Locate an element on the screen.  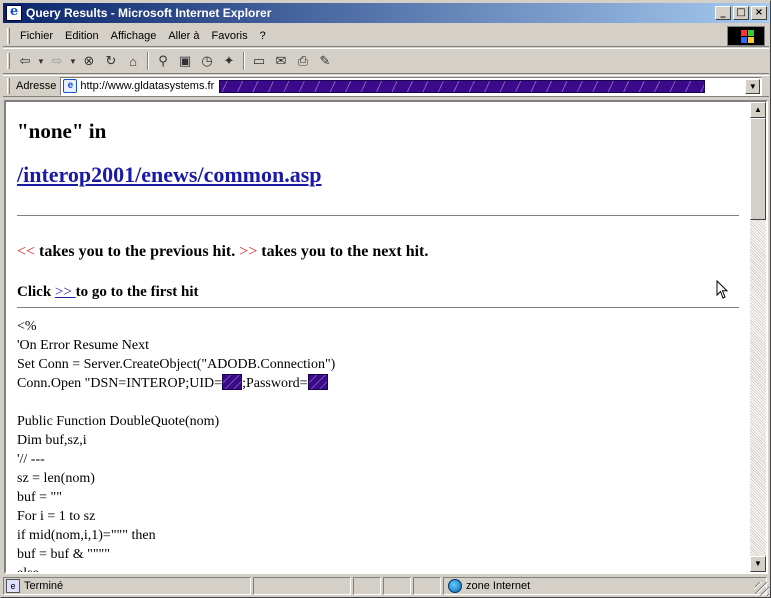
menu-favoris: Favoris is located at coordinates (230, 36).